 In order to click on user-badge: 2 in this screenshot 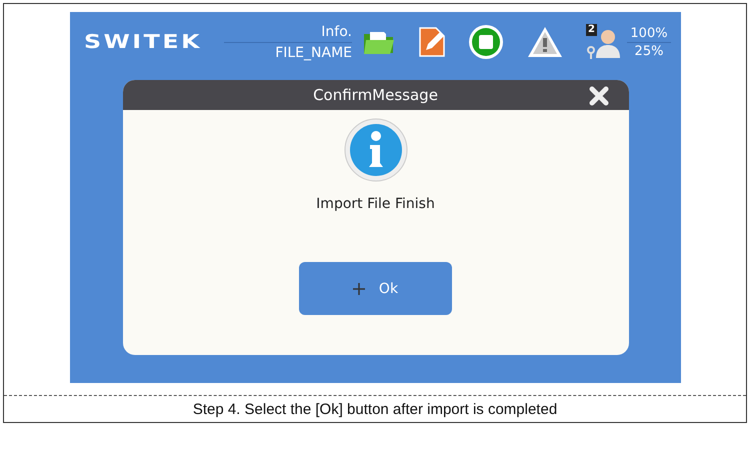, I will do `click(591, 30)`.